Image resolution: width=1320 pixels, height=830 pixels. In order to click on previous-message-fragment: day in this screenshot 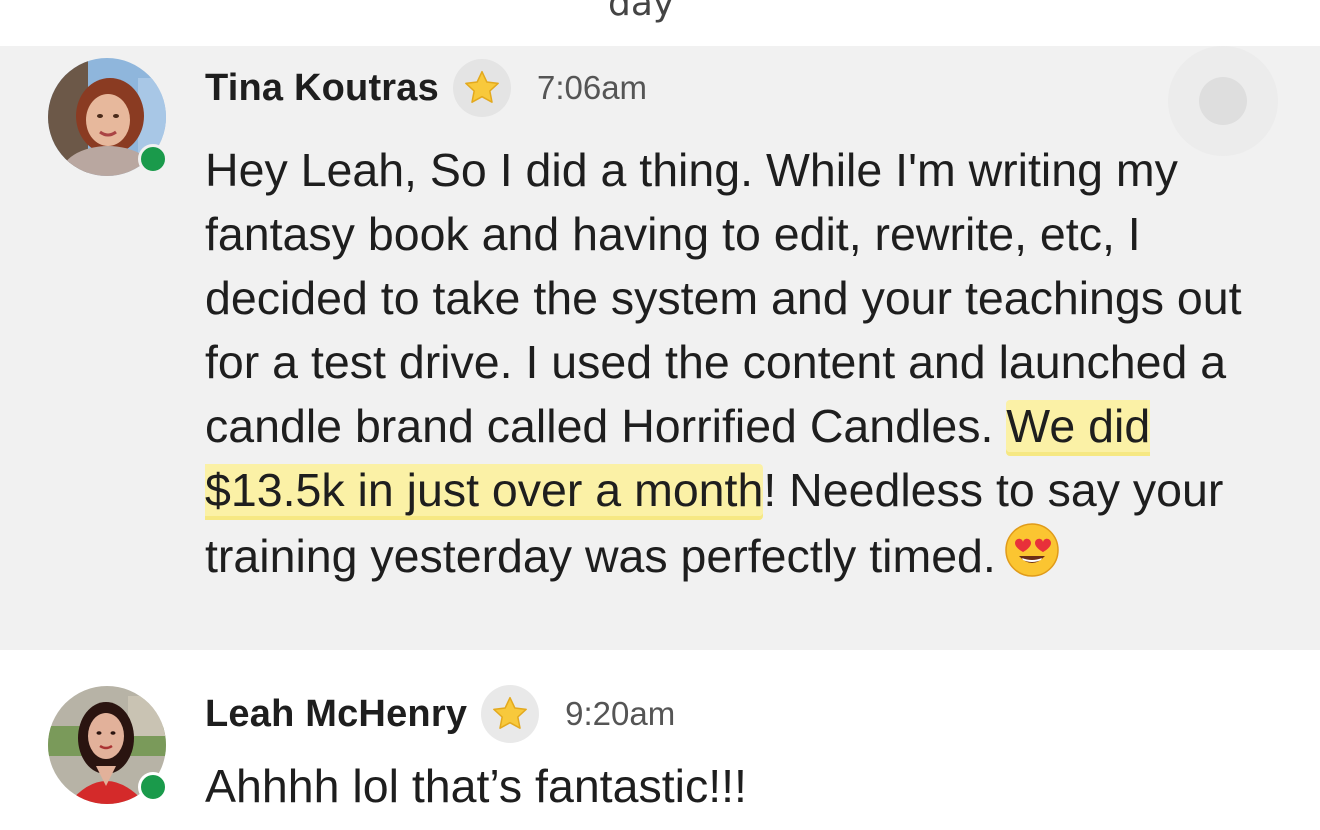, I will do `click(641, 12)`.